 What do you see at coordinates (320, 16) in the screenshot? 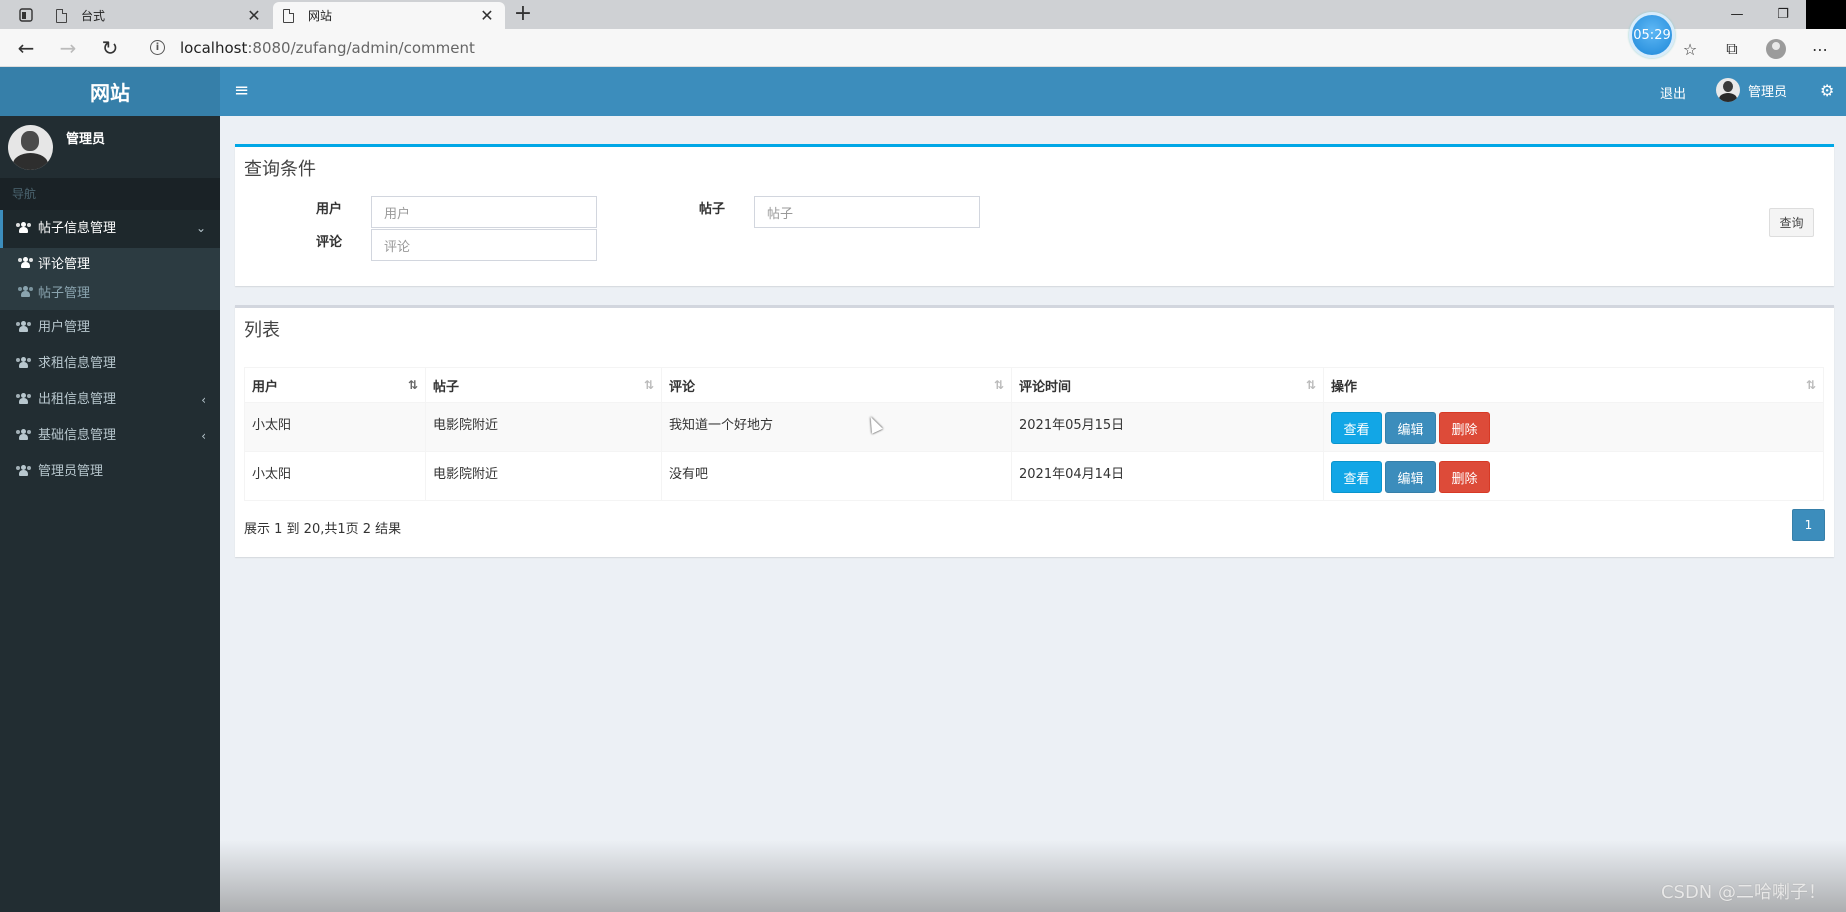
I see `tab-title: 网站` at bounding box center [320, 16].